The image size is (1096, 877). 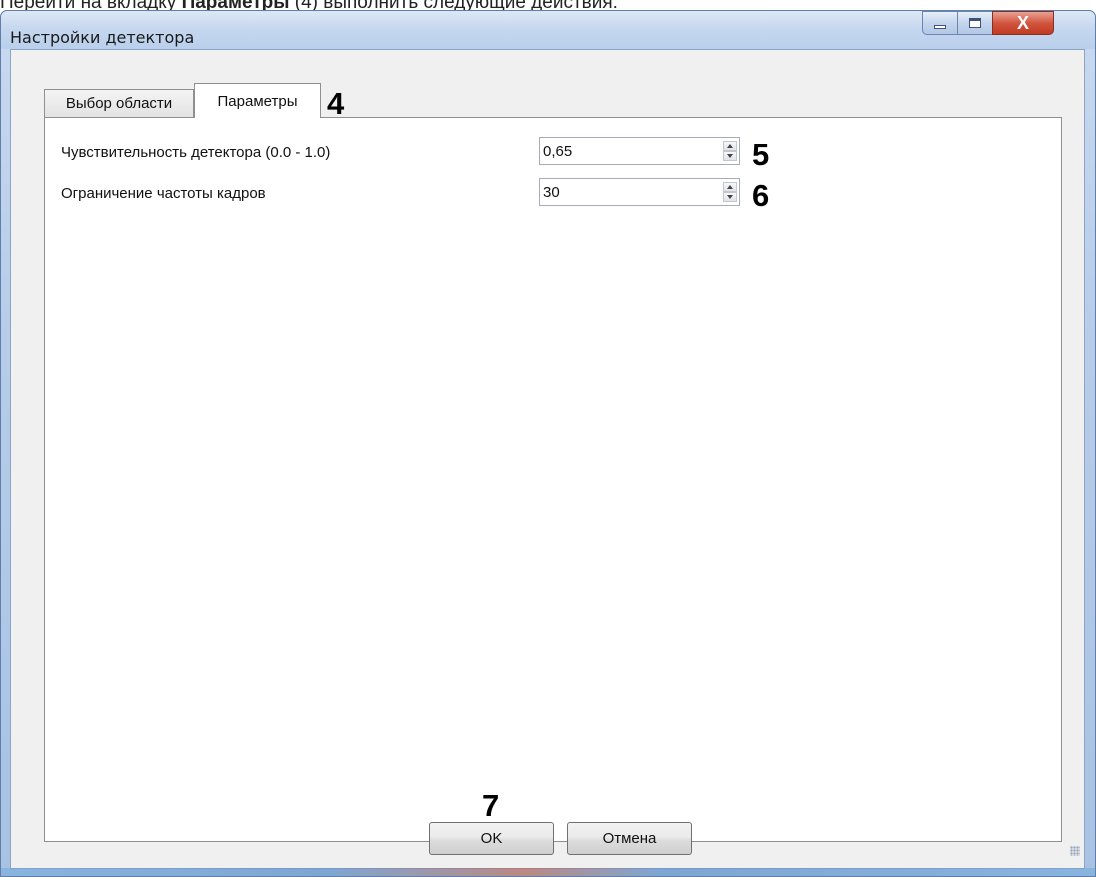 I want to click on minimize-button, so click(x=940, y=23).